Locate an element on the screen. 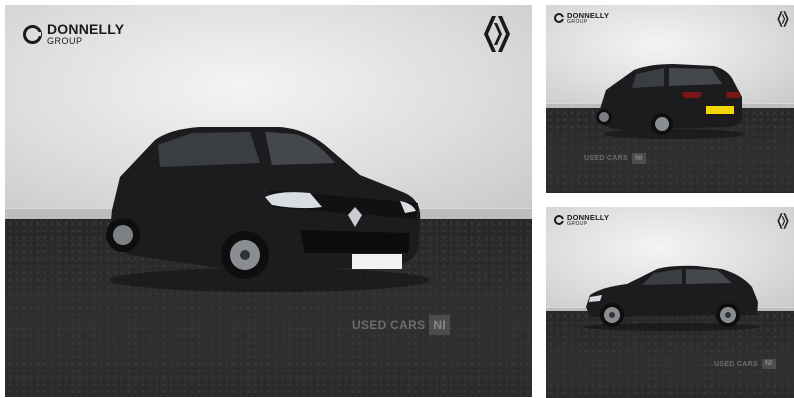  rear-photo: DONNELLY GROUP USED CARS NI is located at coordinates (670, 99).